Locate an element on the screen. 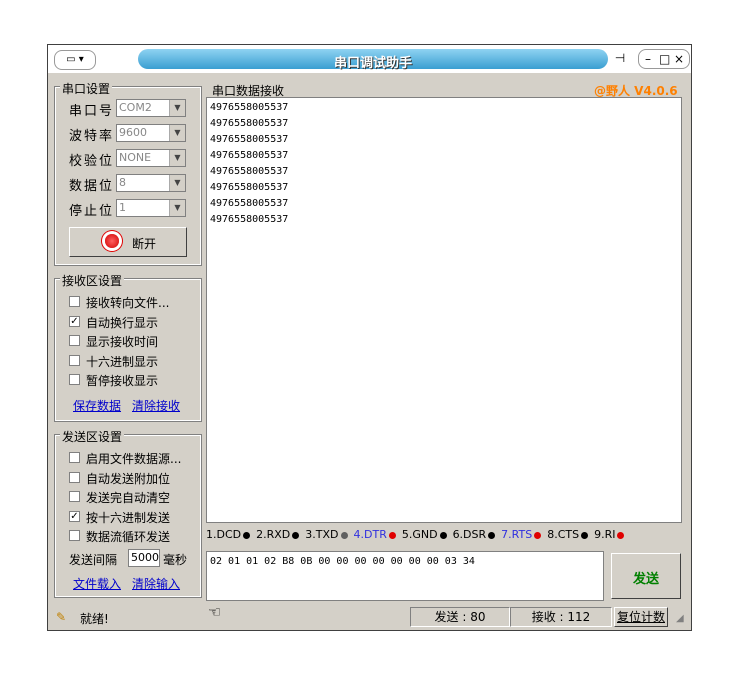  option-label: 自动发送附加位 is located at coordinates (128, 478).